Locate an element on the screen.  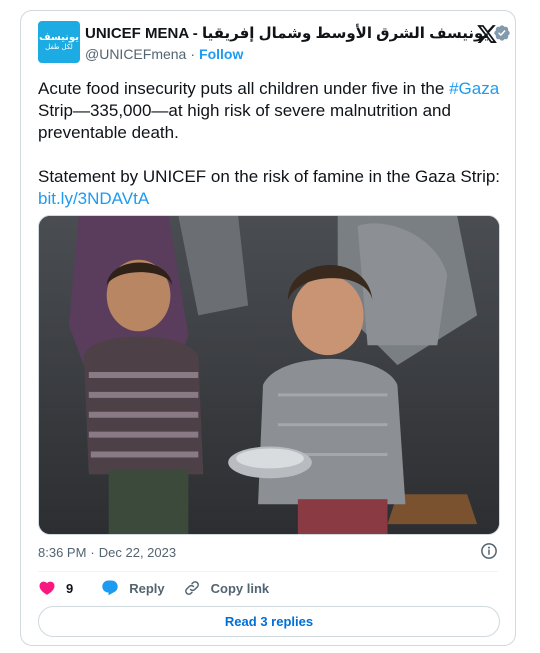
info-icon is located at coordinates (489, 551).